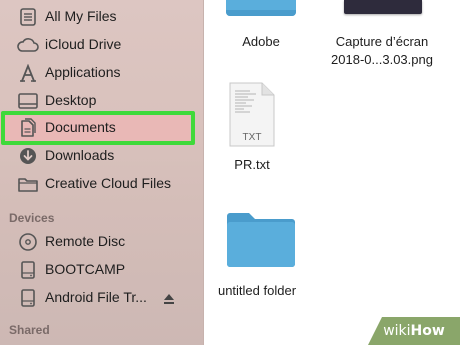 The image size is (460, 345). What do you see at coordinates (28, 156) in the screenshot?
I see `downloads-icon` at bounding box center [28, 156].